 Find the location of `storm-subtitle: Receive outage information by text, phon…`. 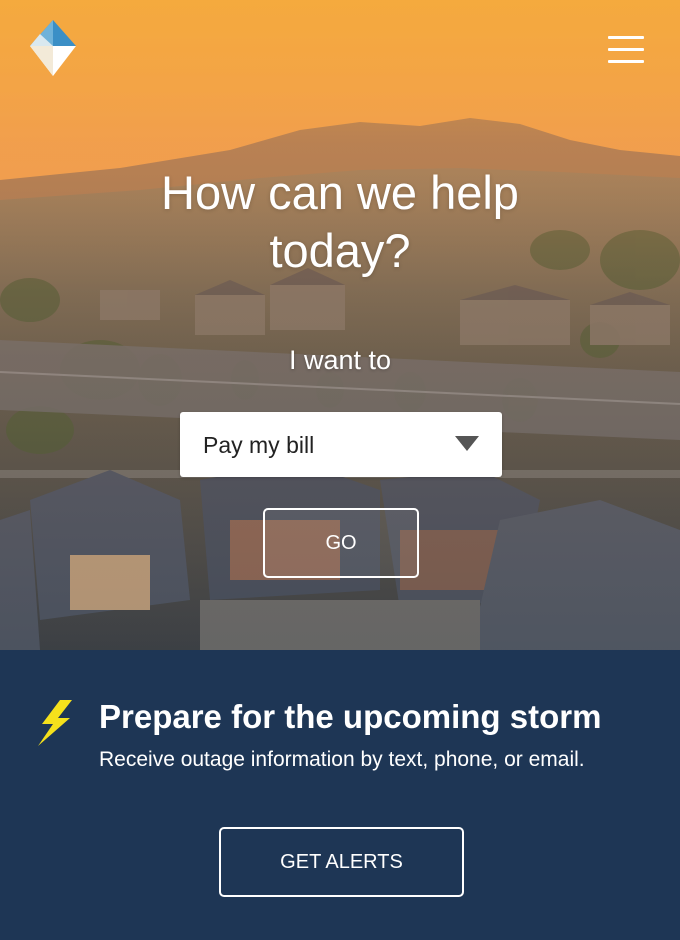

storm-subtitle: Receive outage information by text, phon… is located at coordinates (342, 759).